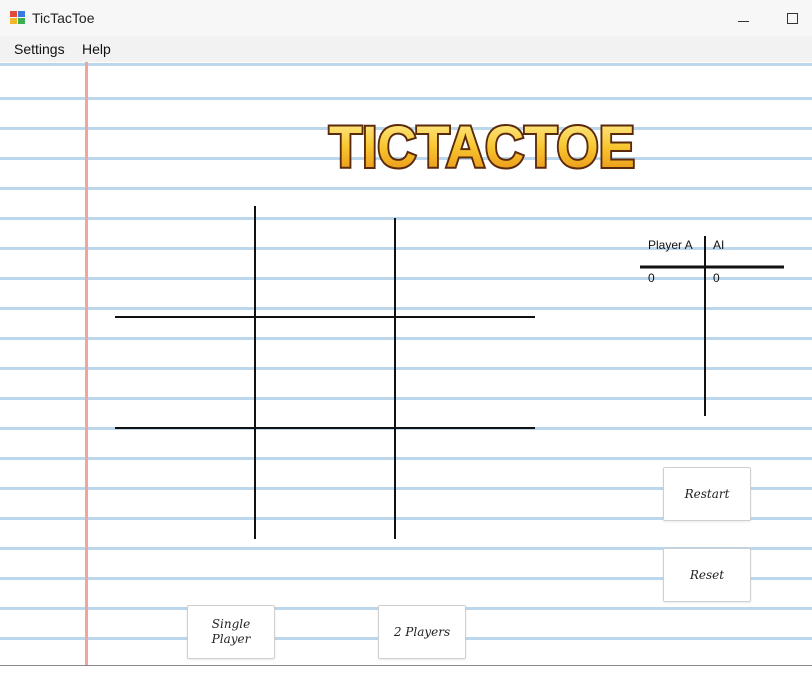 This screenshot has width=812, height=674. I want to click on menu-settings: Settings, so click(39, 49).